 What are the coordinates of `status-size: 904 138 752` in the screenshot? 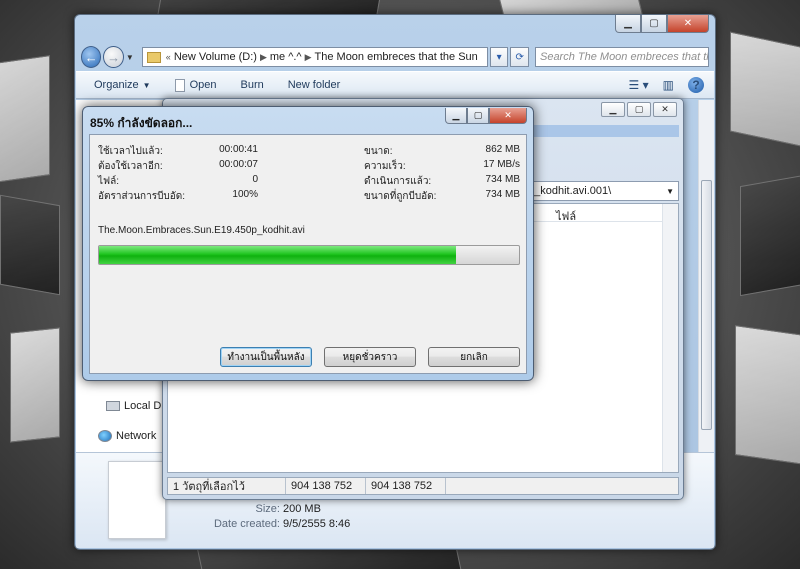 It's located at (326, 486).